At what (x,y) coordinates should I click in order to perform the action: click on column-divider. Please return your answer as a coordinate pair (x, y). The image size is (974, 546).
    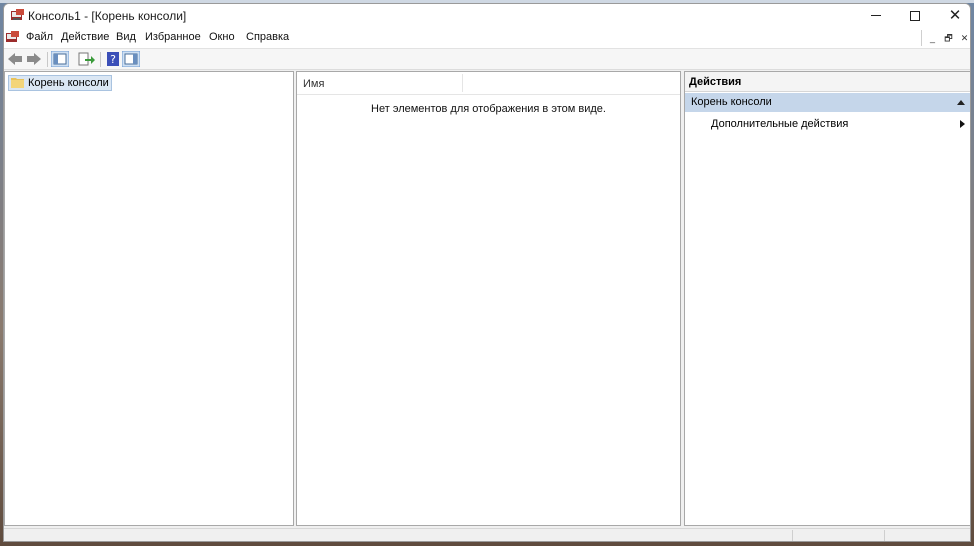
    Looking at the image, I should click on (462, 83).